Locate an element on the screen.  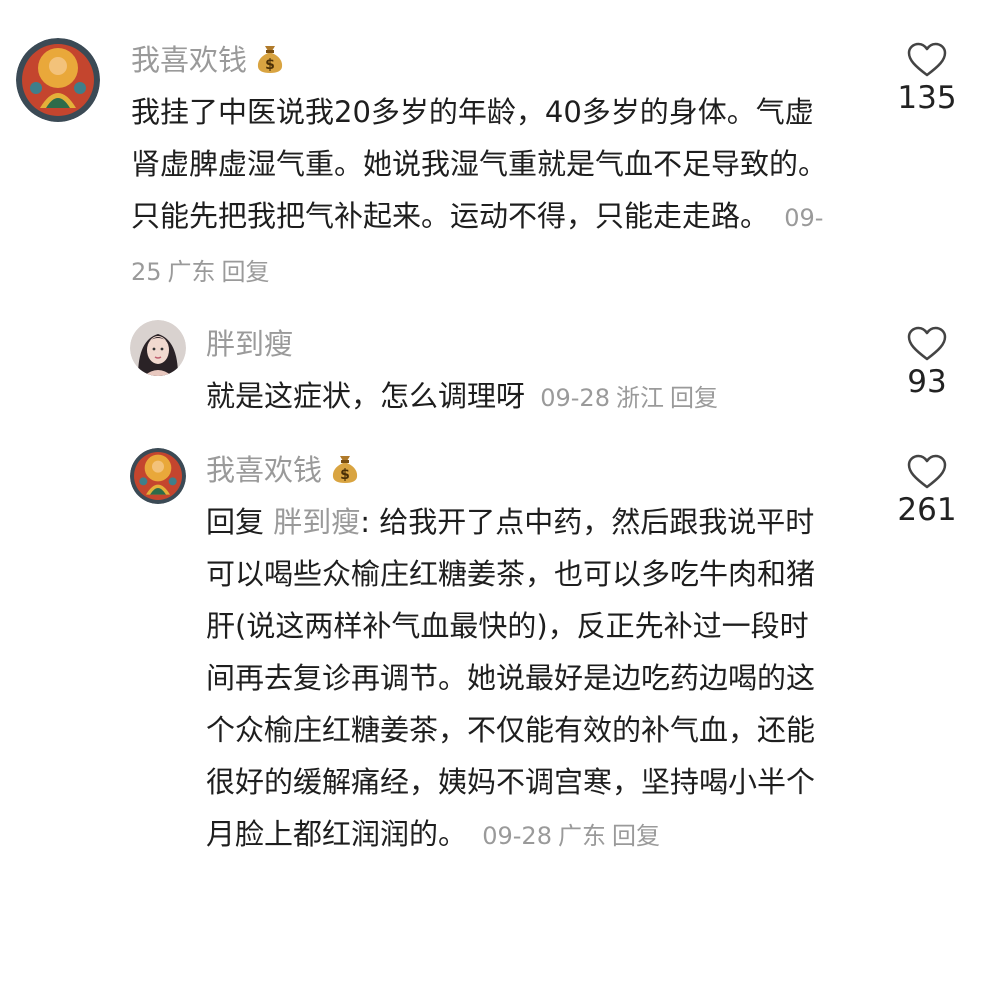
comment-text: 就是这症状，怎么调理呀 is located at coordinates (366, 396).